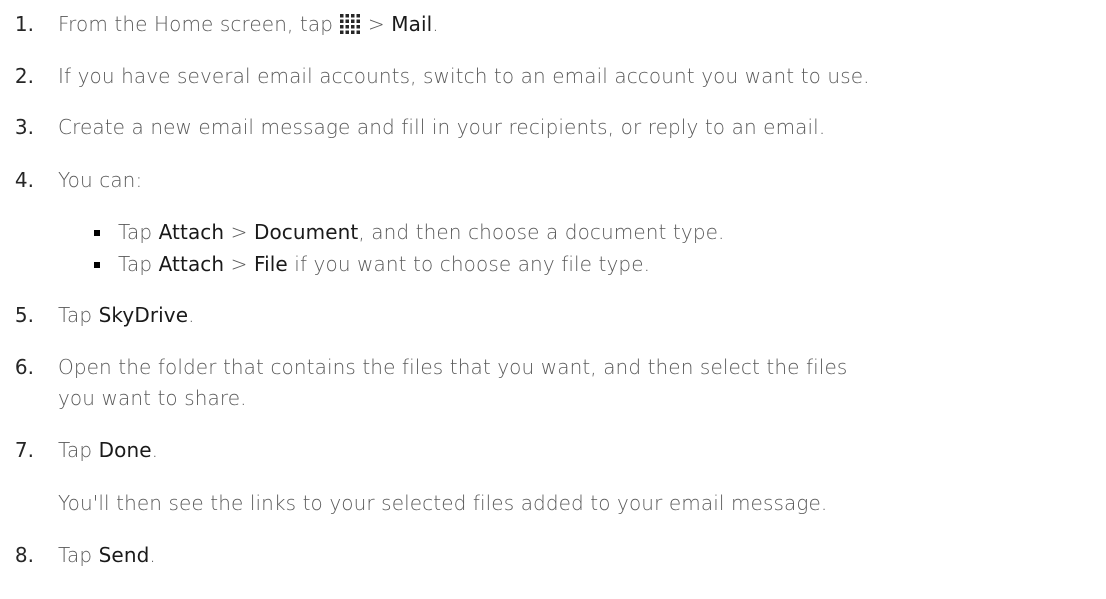 Image resolution: width=1106 pixels, height=599 pixels. I want to click on step-text: Tap Send., so click(107, 555).